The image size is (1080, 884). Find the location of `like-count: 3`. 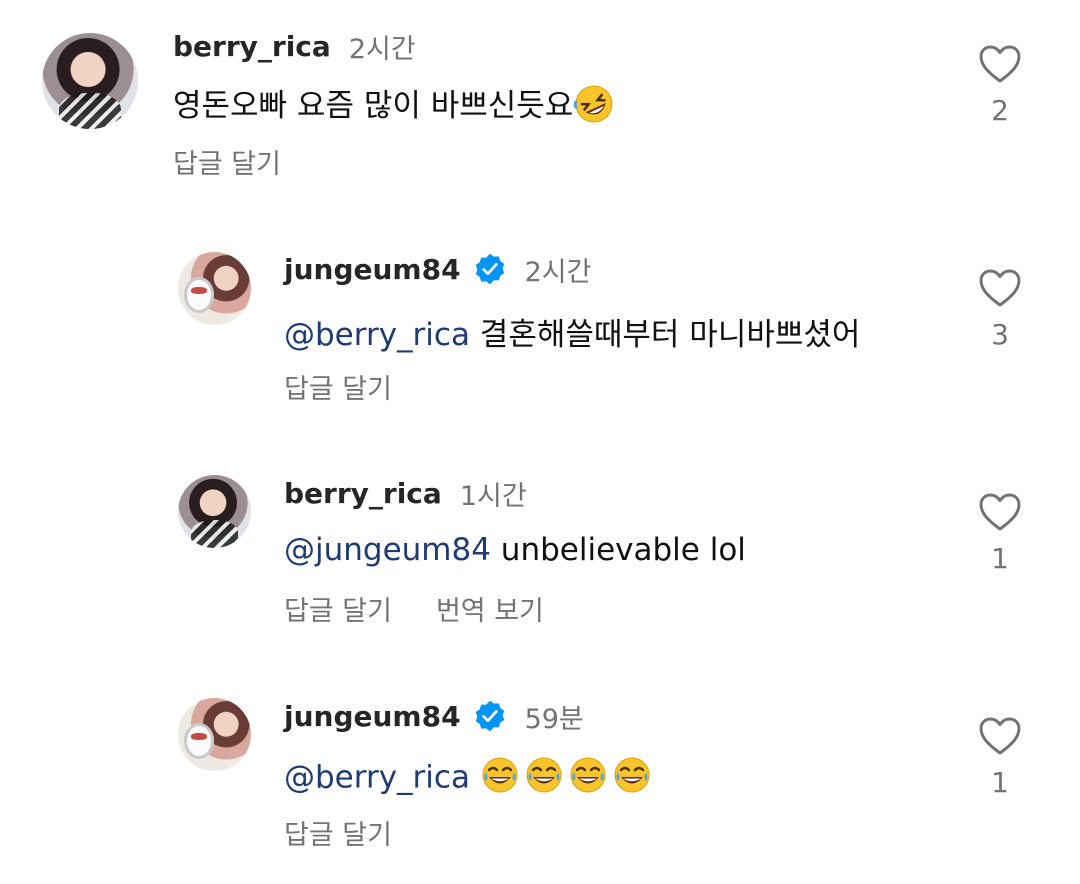

like-count: 3 is located at coordinates (1000, 334).